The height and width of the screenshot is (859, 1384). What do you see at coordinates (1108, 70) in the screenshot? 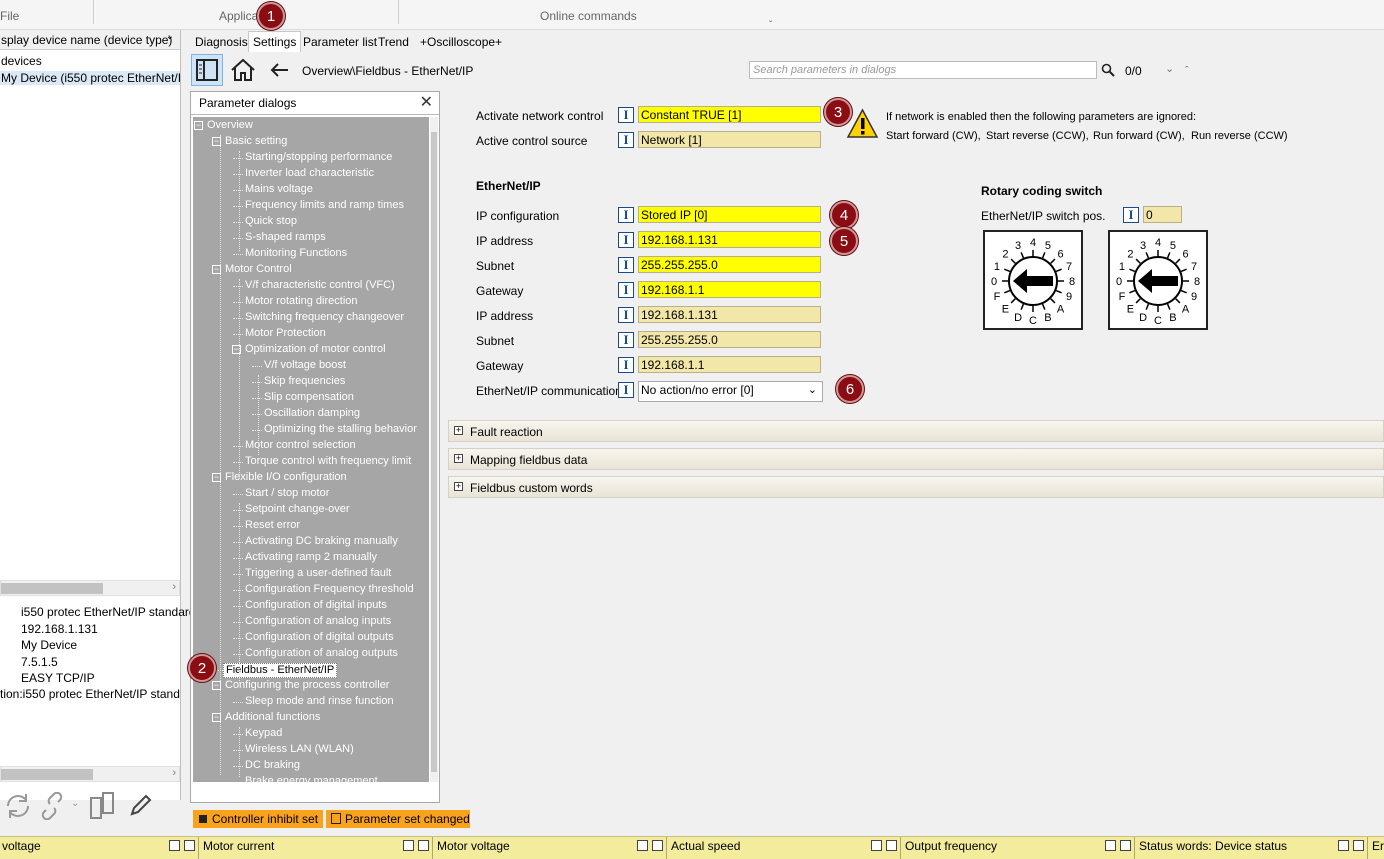
I see `search-icon` at bounding box center [1108, 70].